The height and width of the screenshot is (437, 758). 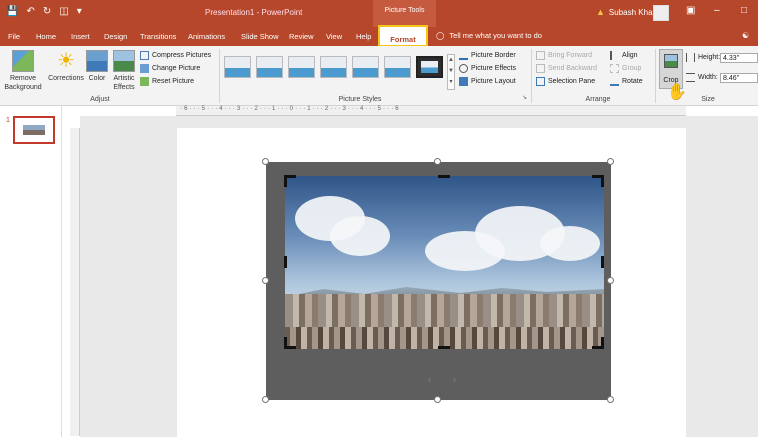 What do you see at coordinates (540, 81) in the screenshot?
I see `selection-pane-icon` at bounding box center [540, 81].